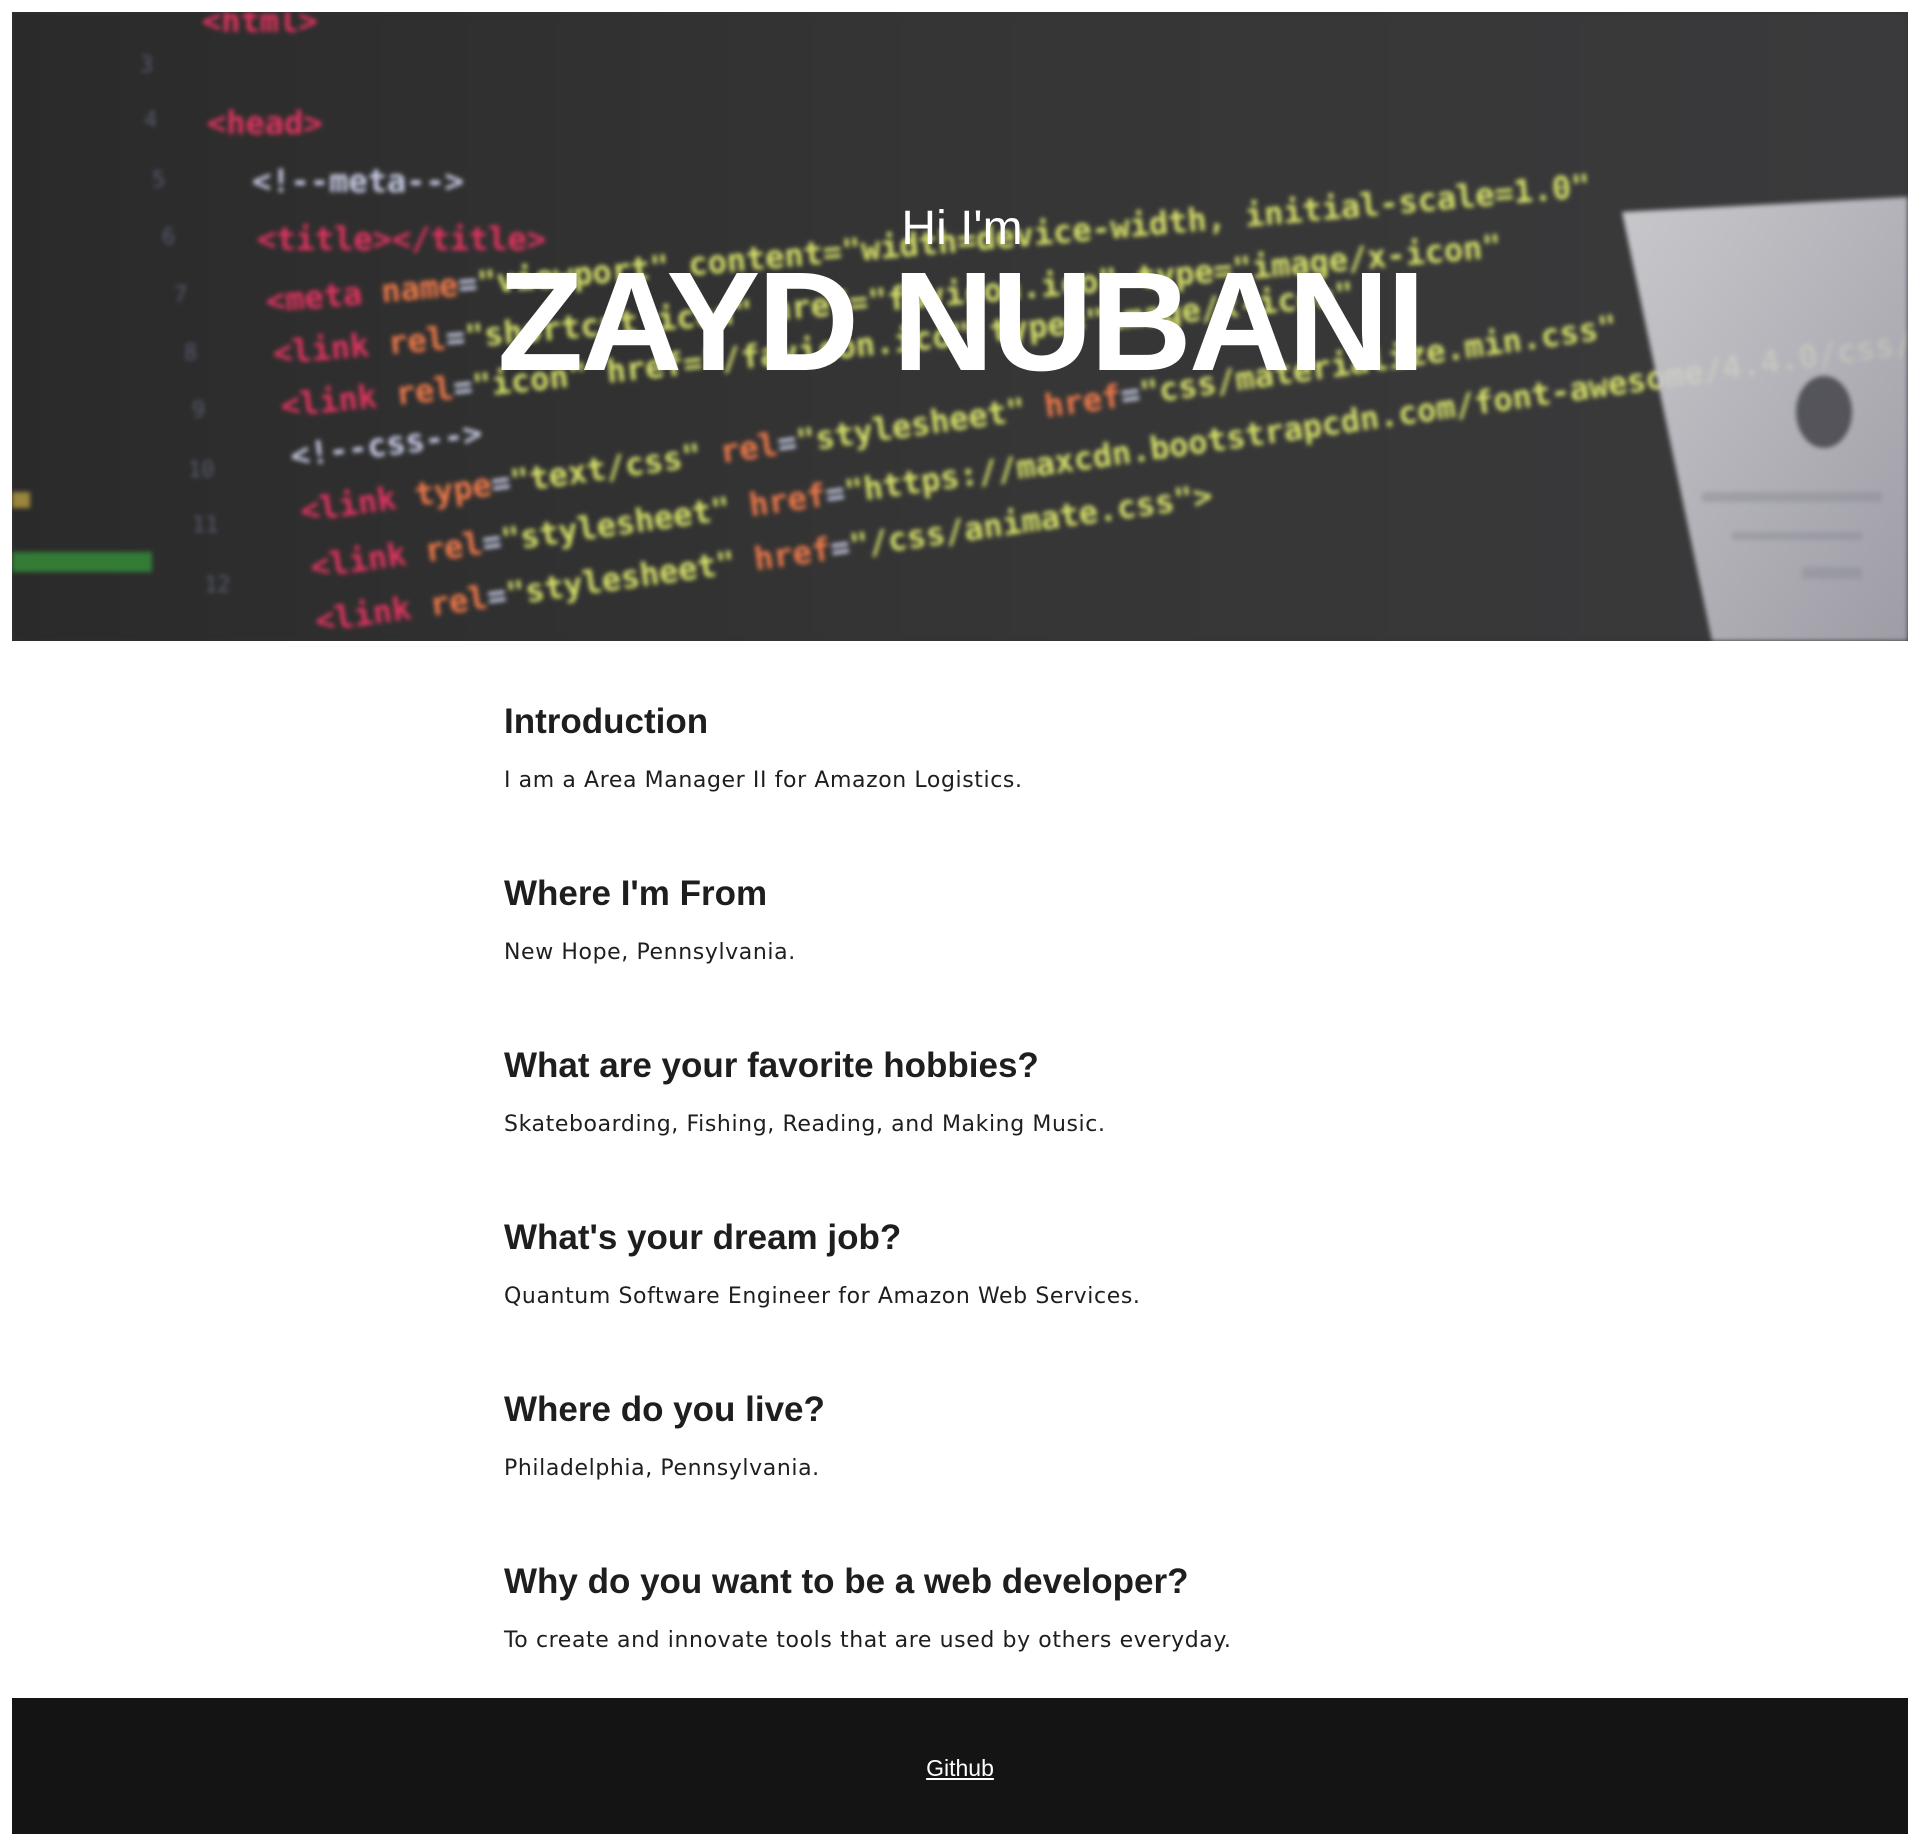 The width and height of the screenshot is (1920, 1845). What do you see at coordinates (205, 525) in the screenshot?
I see `svg-text: 11` at bounding box center [205, 525].